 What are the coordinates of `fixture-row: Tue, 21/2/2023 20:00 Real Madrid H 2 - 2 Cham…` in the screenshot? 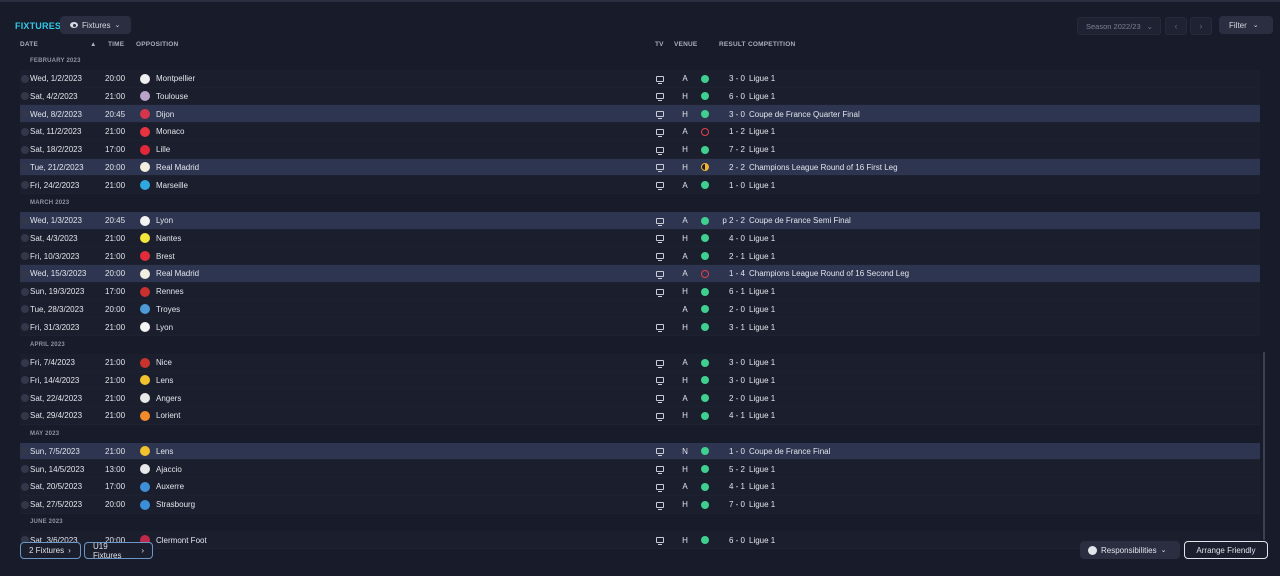 It's located at (640, 167).